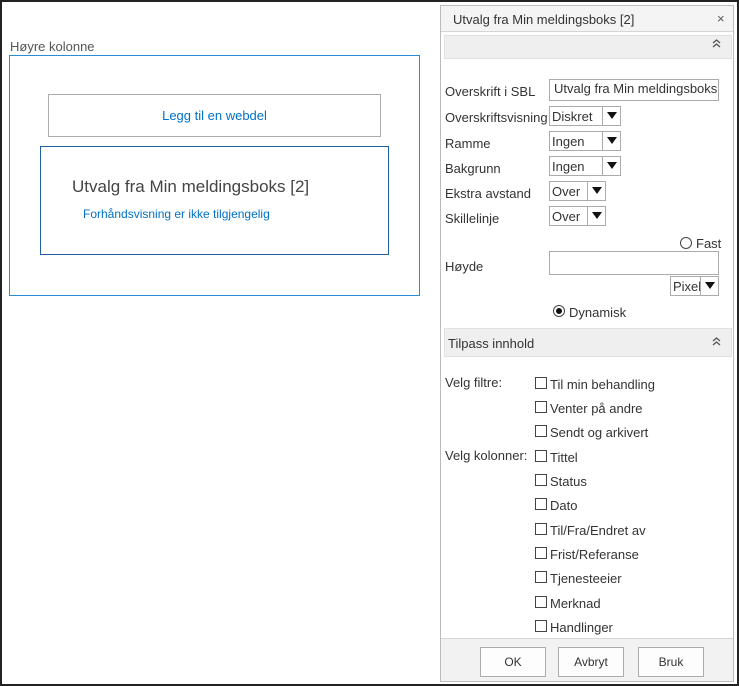 The height and width of the screenshot is (686, 739). I want to click on heading-display-label: Overskriftsvisning, so click(496, 117).